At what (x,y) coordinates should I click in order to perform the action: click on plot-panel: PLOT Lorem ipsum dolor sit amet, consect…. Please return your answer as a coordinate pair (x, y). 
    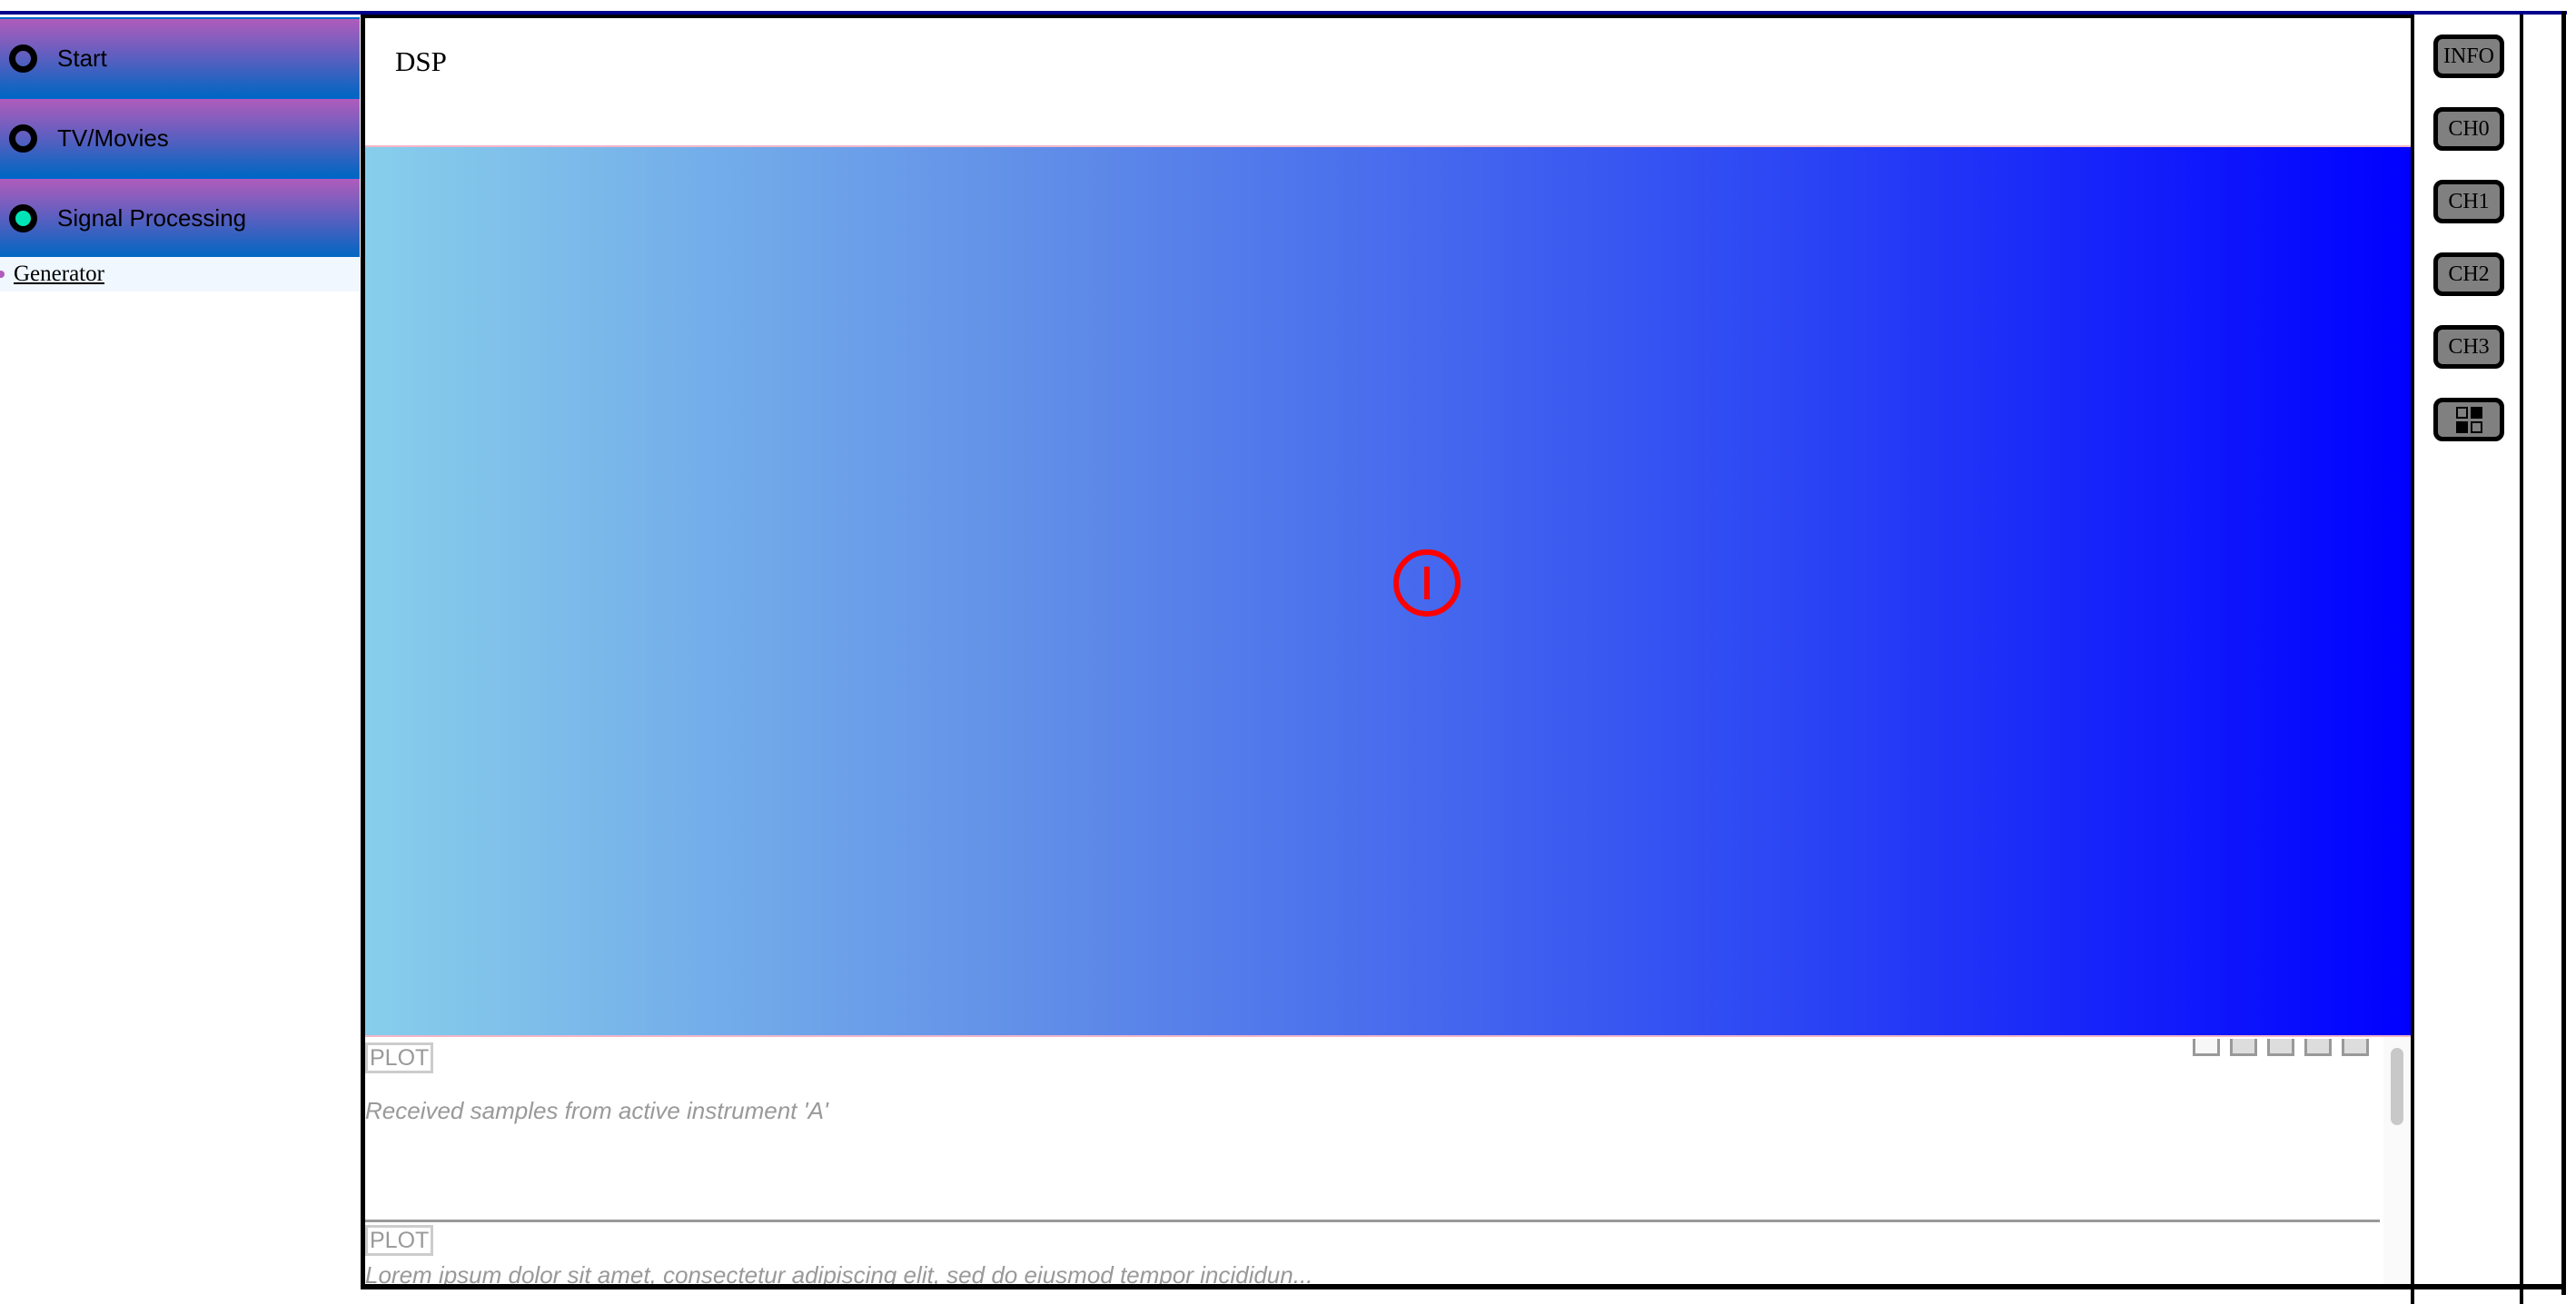
    Looking at the image, I should click on (1372, 1254).